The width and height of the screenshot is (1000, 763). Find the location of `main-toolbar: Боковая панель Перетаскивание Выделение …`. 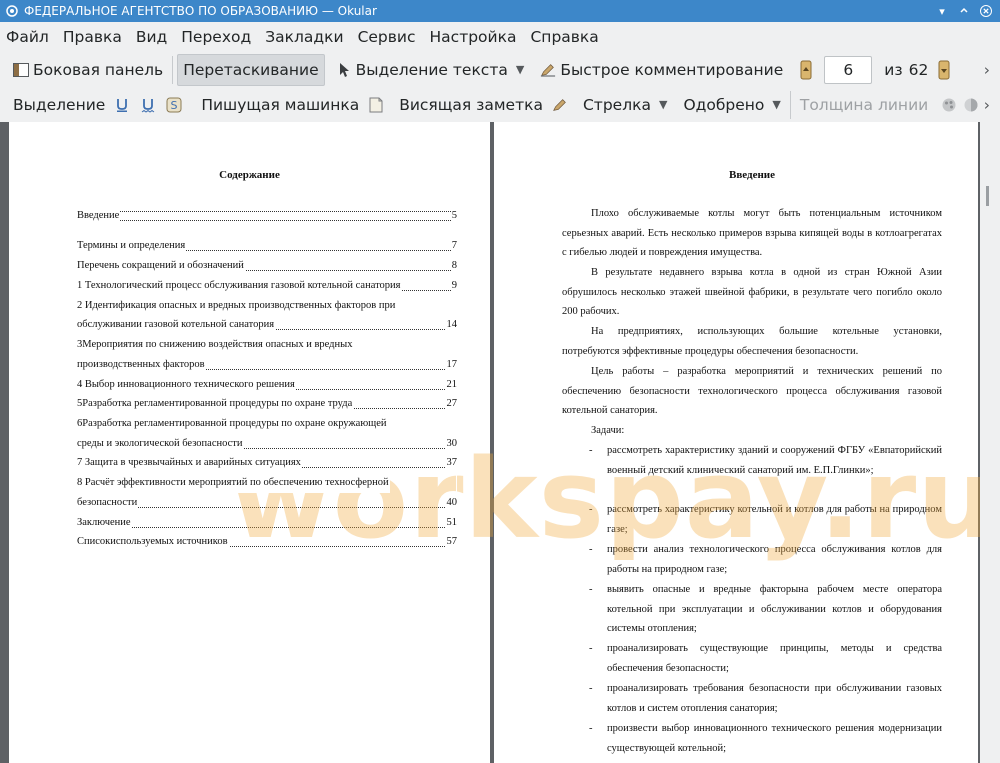

main-toolbar: Боковая панель Перетаскивание Выделение … is located at coordinates (500, 69).